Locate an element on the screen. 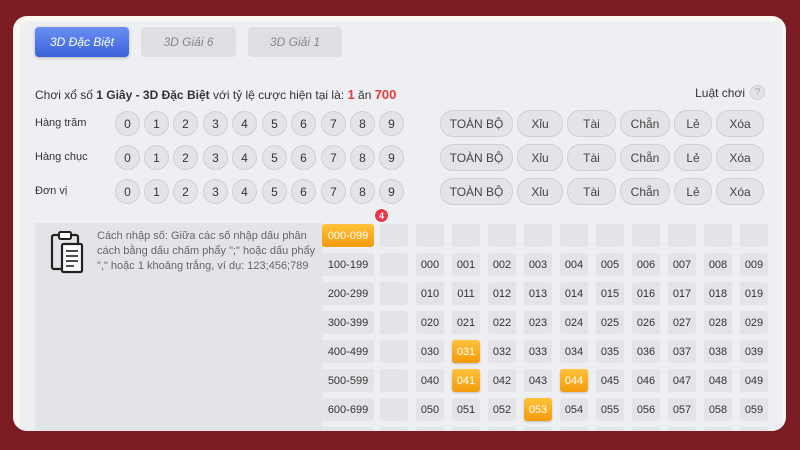 Image resolution: width=800 pixels, height=450 pixels. rules-link: Luật chơi ? is located at coordinates (730, 92).